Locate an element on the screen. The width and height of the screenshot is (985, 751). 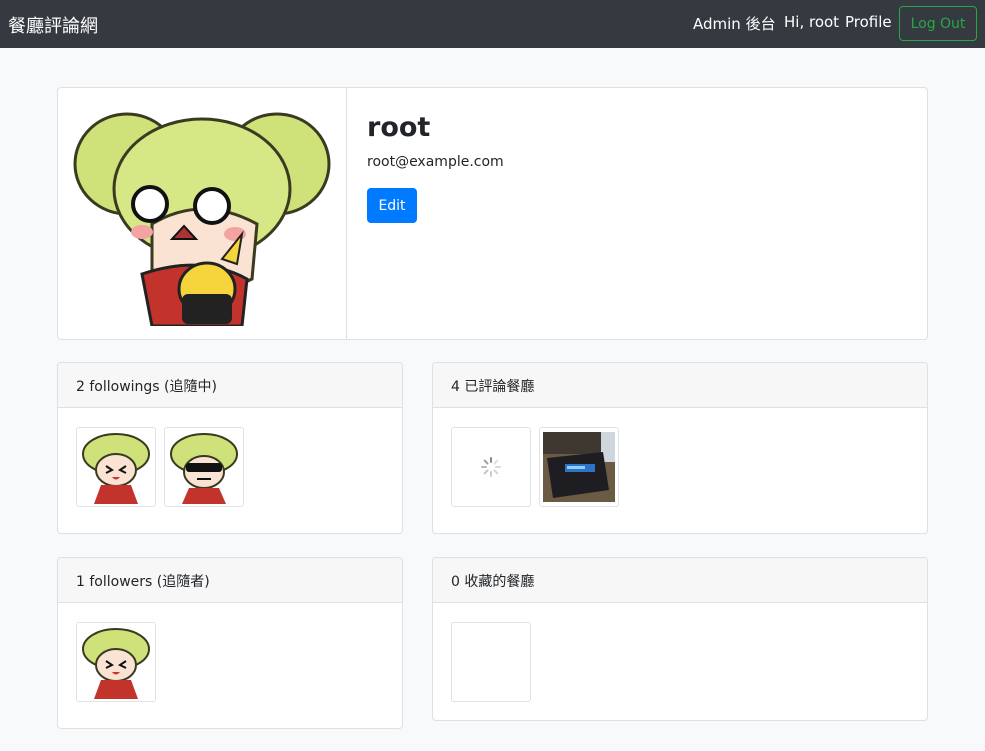
profile-link: Profile is located at coordinates (868, 22).